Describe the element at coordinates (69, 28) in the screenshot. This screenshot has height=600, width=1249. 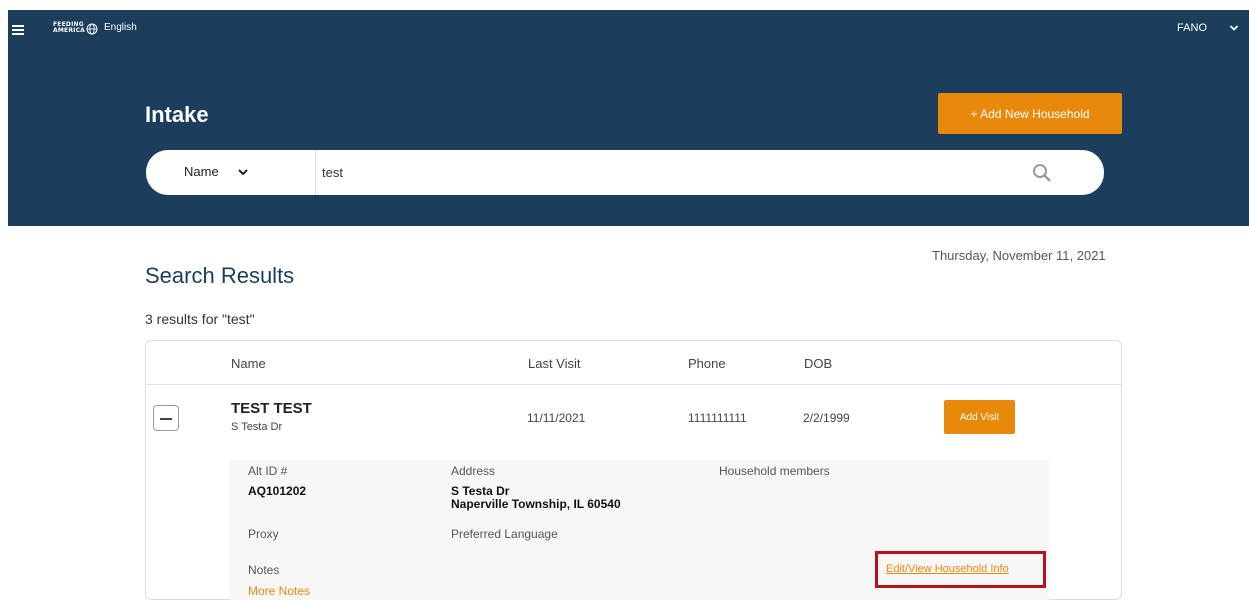
I see `feeding-america-logo: FEEDING AMERICA` at that location.